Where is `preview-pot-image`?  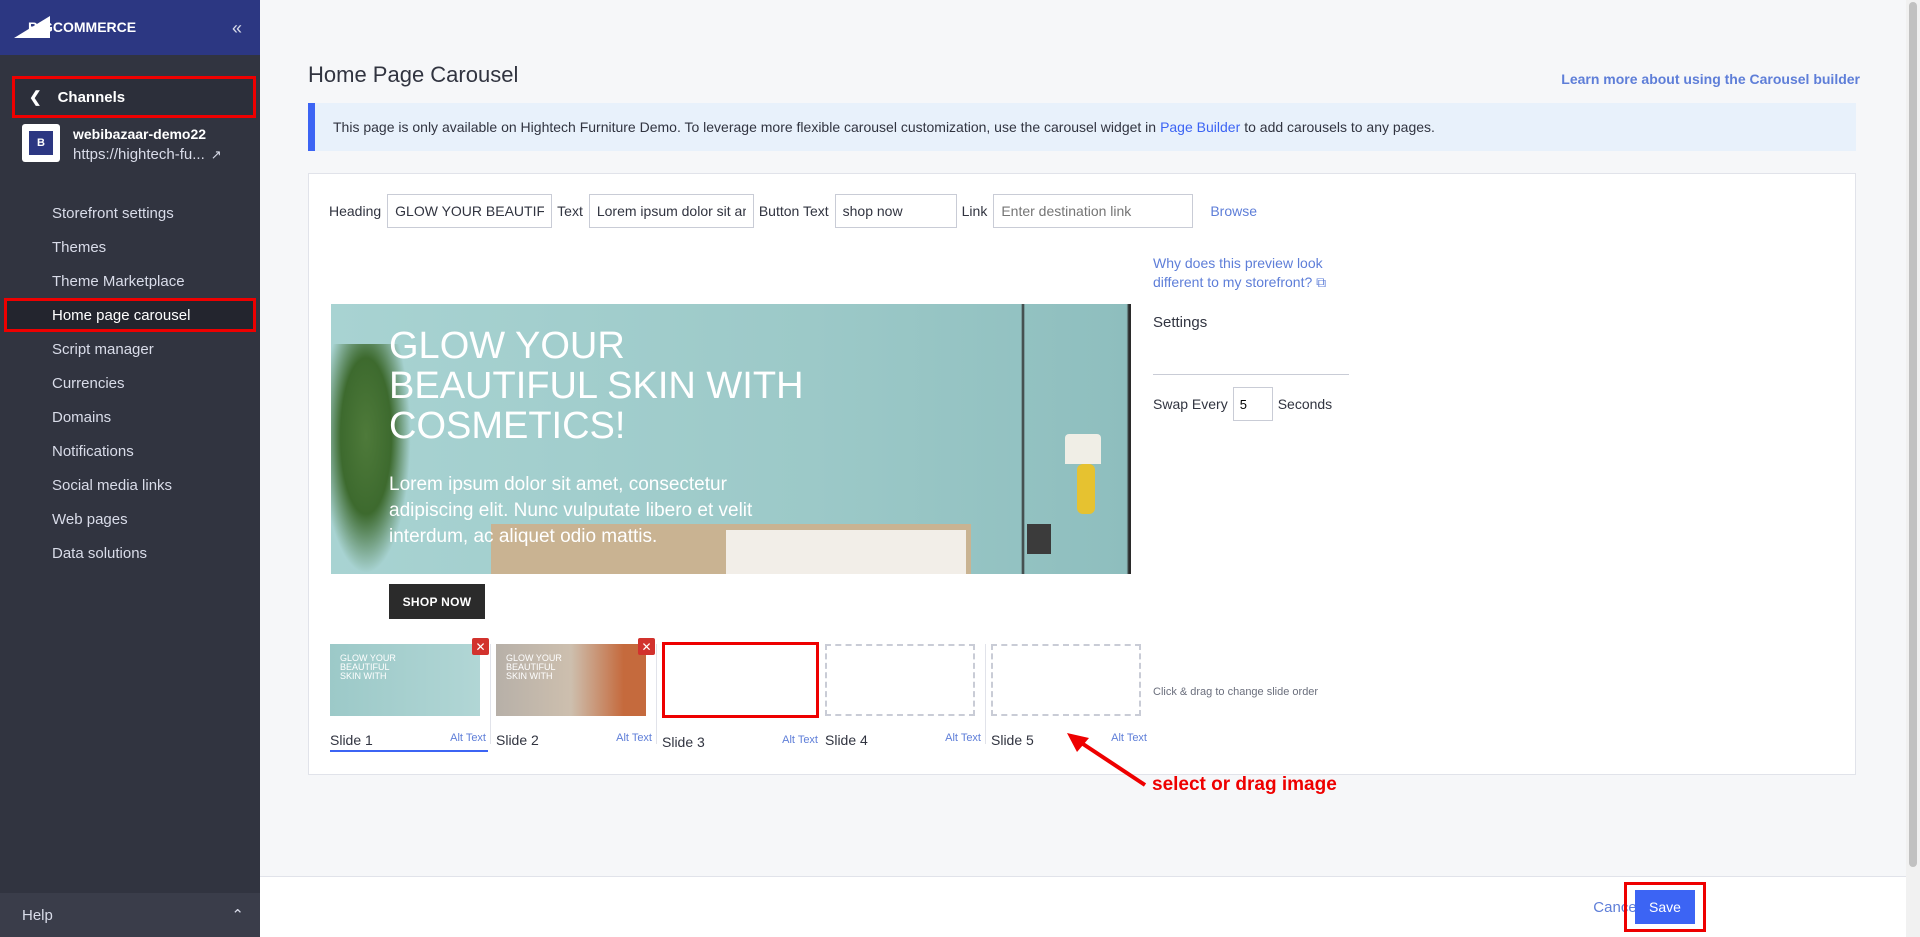
preview-pot-image is located at coordinates (1039, 539).